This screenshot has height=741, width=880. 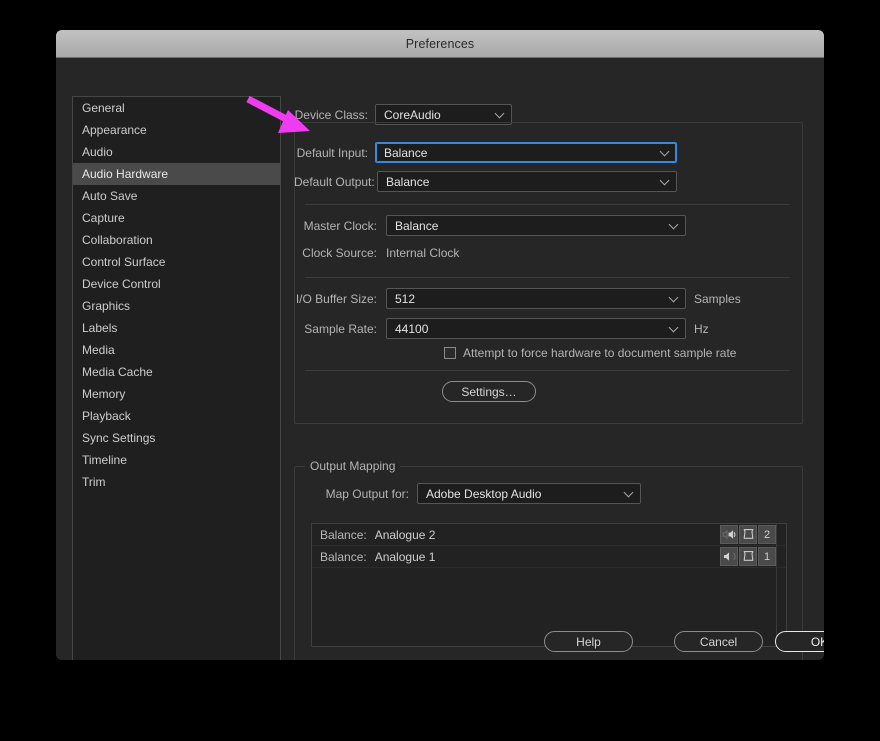 I want to click on map-output-for-label: Map Output for:, so click(x=367, y=493).